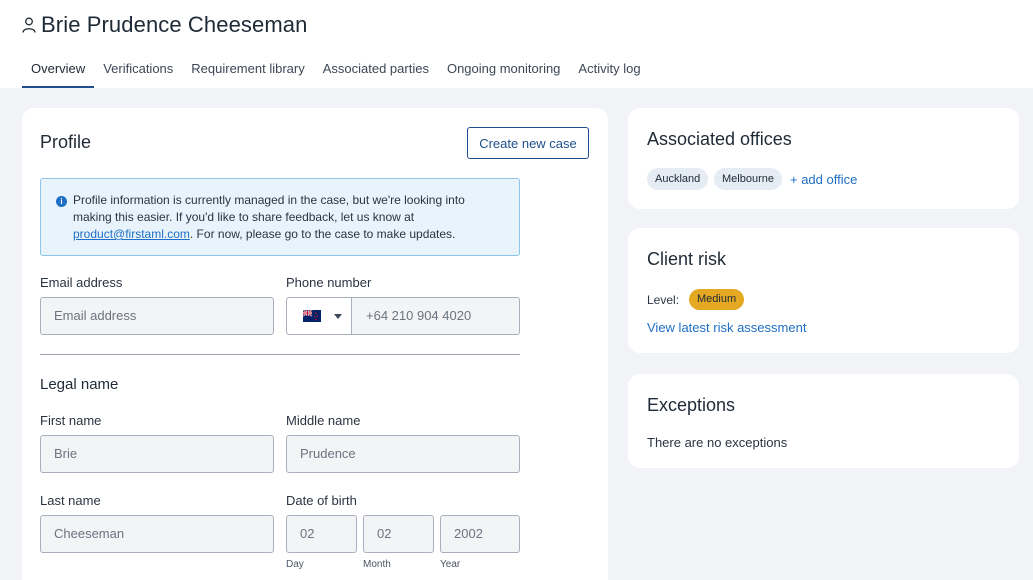 Image resolution: width=1033 pixels, height=580 pixels. Describe the element at coordinates (403, 454) in the screenshot. I see `middle-name-field: Prudence` at that location.